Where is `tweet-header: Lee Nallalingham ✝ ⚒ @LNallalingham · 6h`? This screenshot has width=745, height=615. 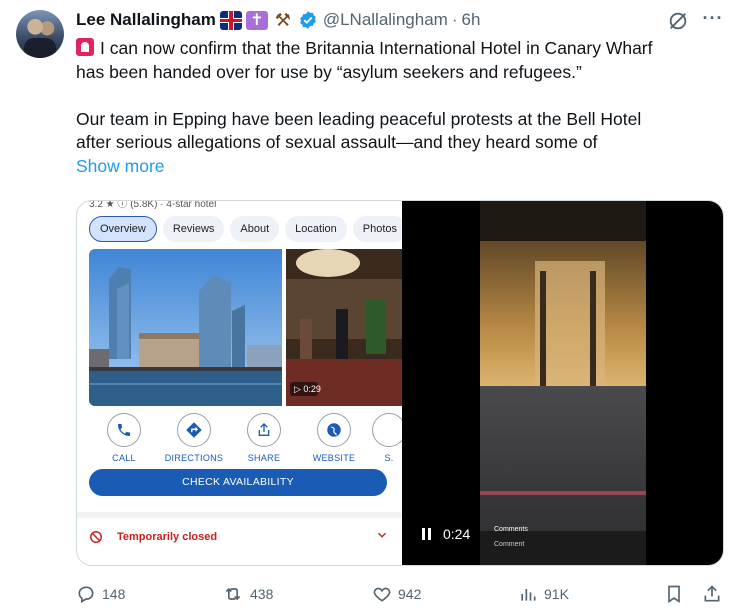 tweet-header: Lee Nallalingham ✝ ⚒ @LNallalingham · 6h is located at coordinates (278, 20).